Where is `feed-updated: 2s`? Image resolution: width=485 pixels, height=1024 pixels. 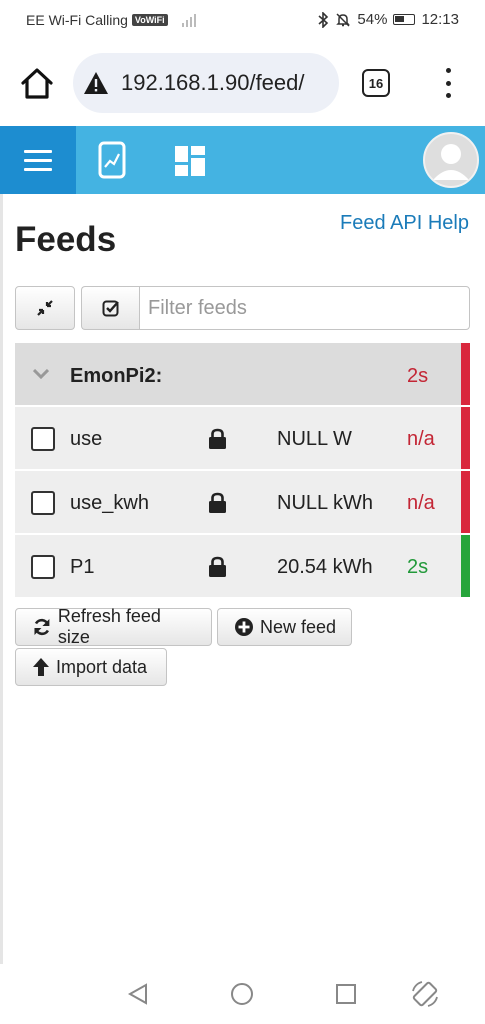
feed-updated: 2s is located at coordinates (418, 567).